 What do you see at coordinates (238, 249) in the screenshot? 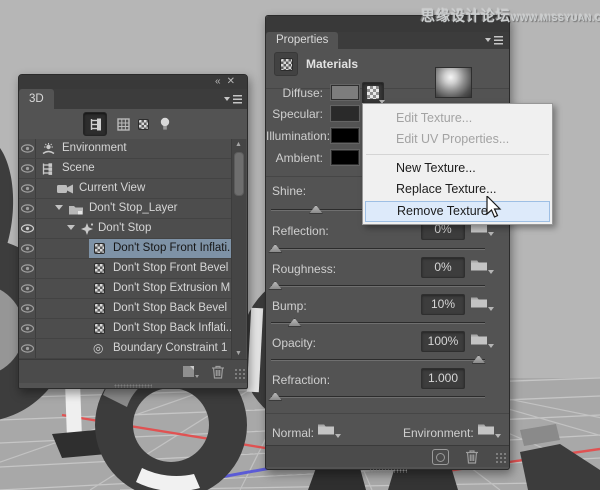
I see `scrollbar: ▲ ▼` at bounding box center [238, 249].